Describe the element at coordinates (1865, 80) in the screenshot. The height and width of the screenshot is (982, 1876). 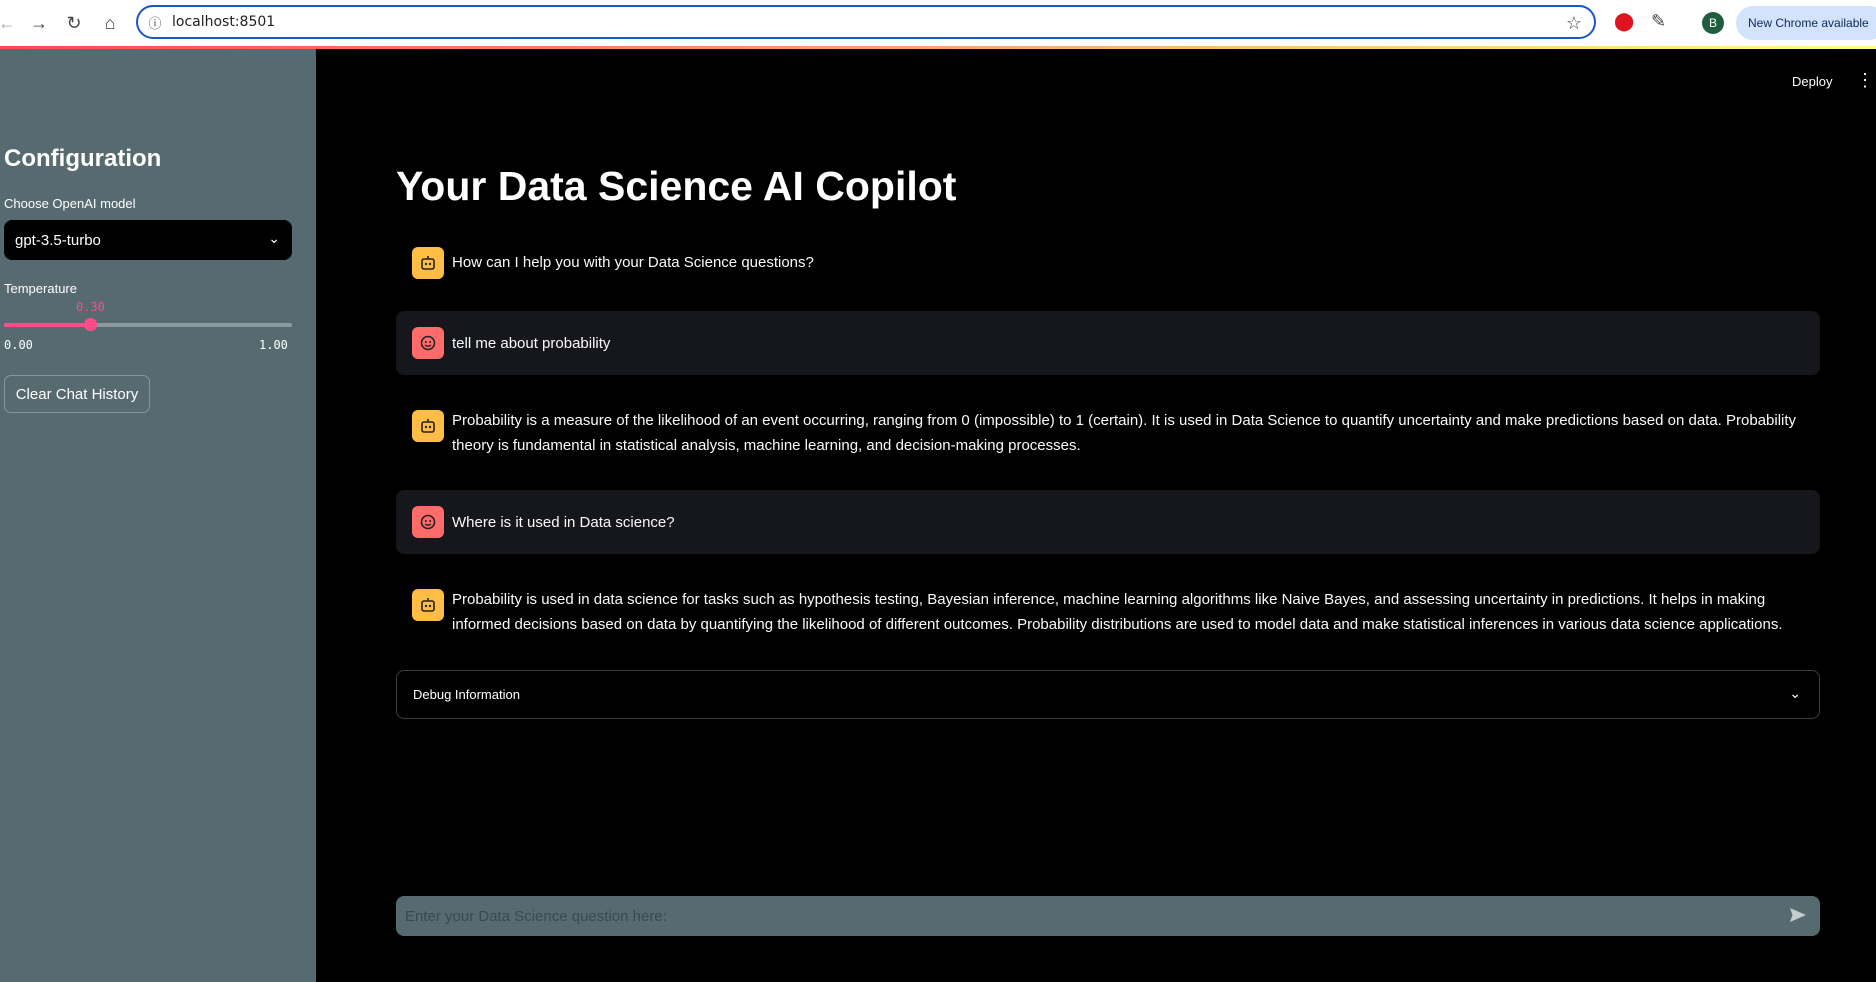
I see `main-menu-icon: ⋮` at that location.